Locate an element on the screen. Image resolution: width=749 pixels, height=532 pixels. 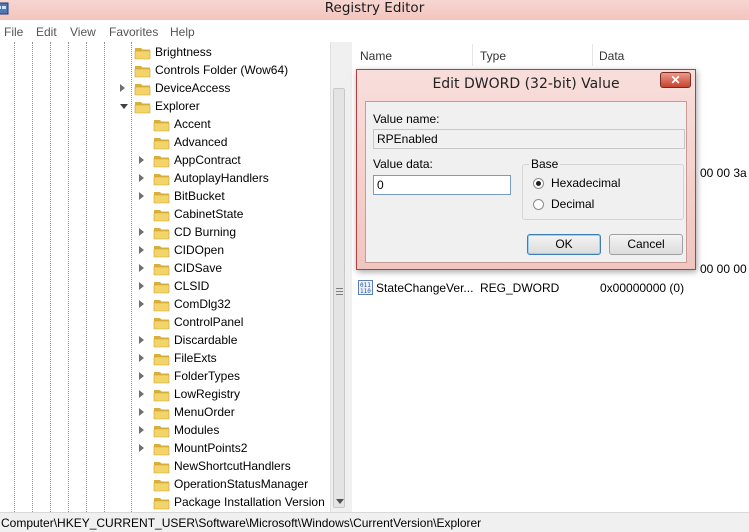
menu-favorites: Favorites is located at coordinates (133, 32).